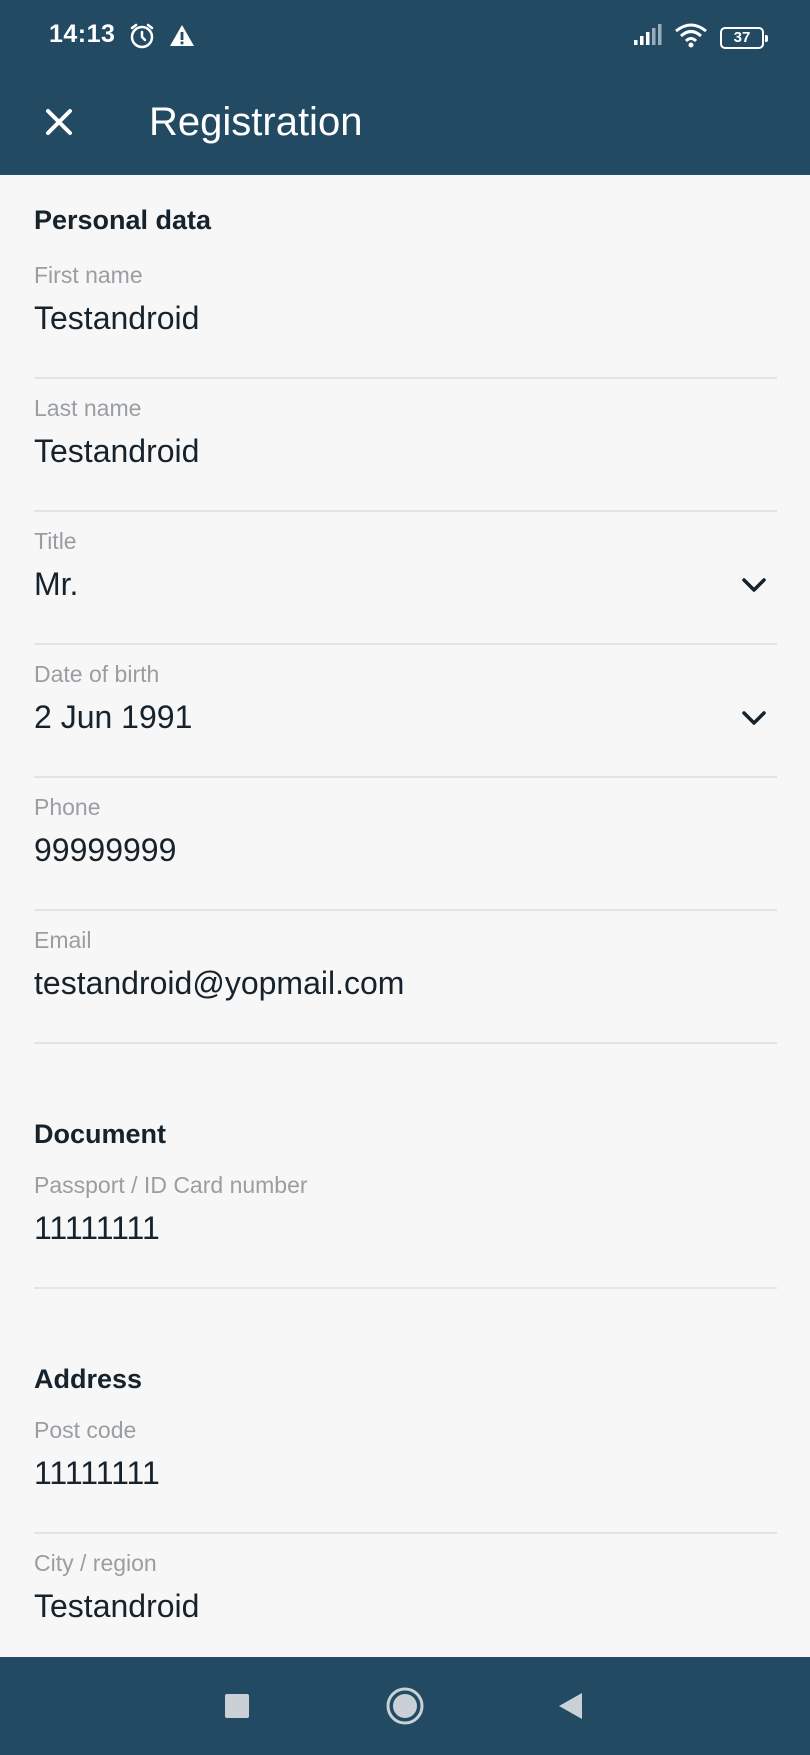 This screenshot has width=810, height=1755. I want to click on first-name-field: First name Testandroid, so click(405, 312).